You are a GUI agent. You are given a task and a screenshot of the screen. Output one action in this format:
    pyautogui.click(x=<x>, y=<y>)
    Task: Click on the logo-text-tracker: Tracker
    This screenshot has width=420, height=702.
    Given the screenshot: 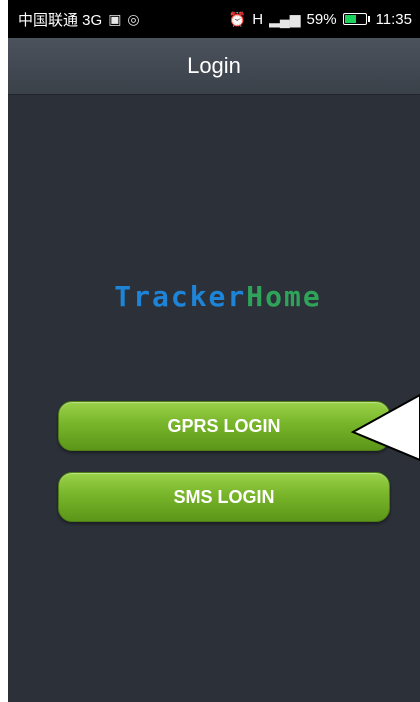 What is the action you would take?
    pyautogui.click(x=180, y=296)
    